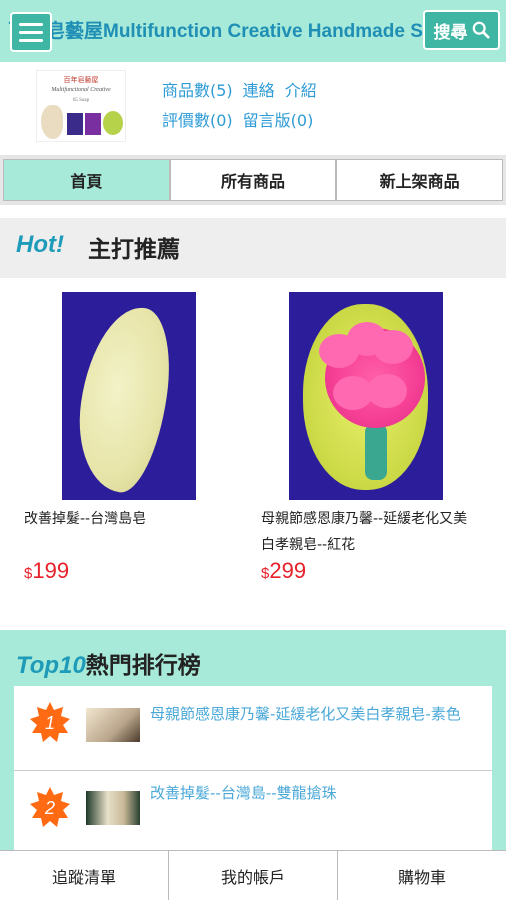 This screenshot has width=506, height=900. What do you see at coordinates (422, 875) in the screenshot?
I see `cart-button: 購物車` at bounding box center [422, 875].